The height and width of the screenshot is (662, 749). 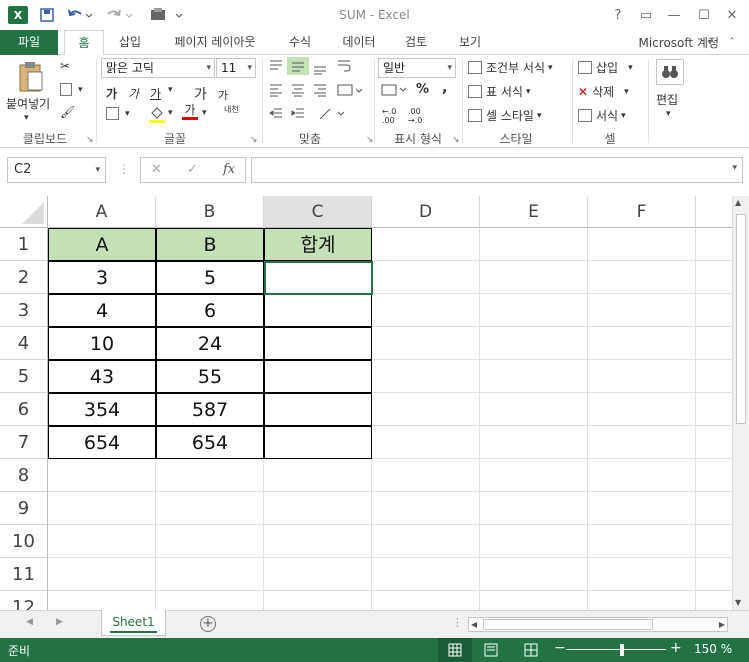 What do you see at coordinates (344, 66) in the screenshot?
I see `wrap-text-icon` at bounding box center [344, 66].